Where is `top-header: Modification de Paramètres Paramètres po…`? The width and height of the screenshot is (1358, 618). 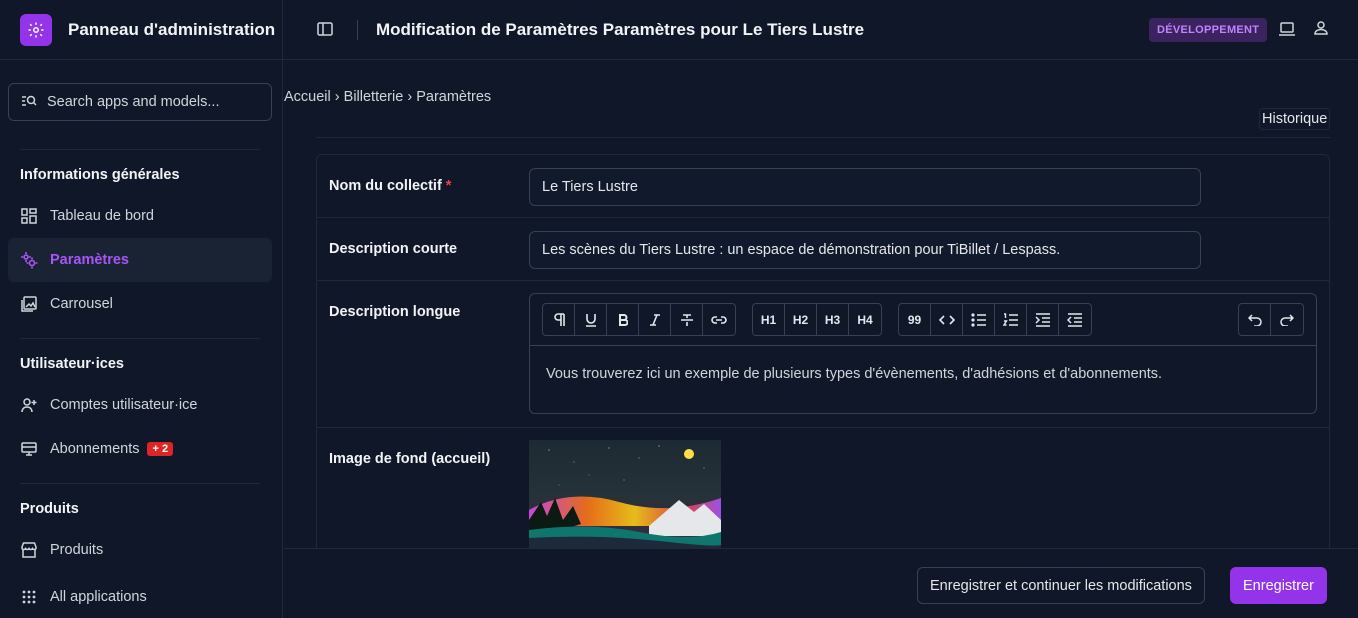
top-header: Modification de Paramètres Paramètres po… is located at coordinates (820, 30).